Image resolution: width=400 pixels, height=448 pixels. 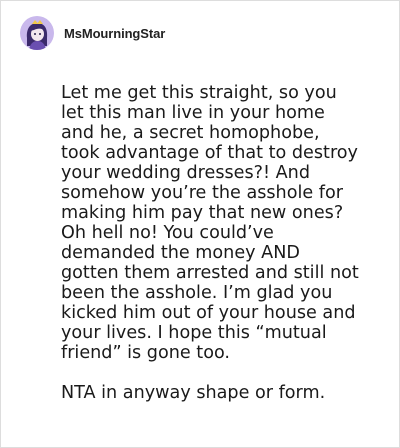 I want to click on comment-line: took advantage of that to destroy, so click(x=209, y=153).